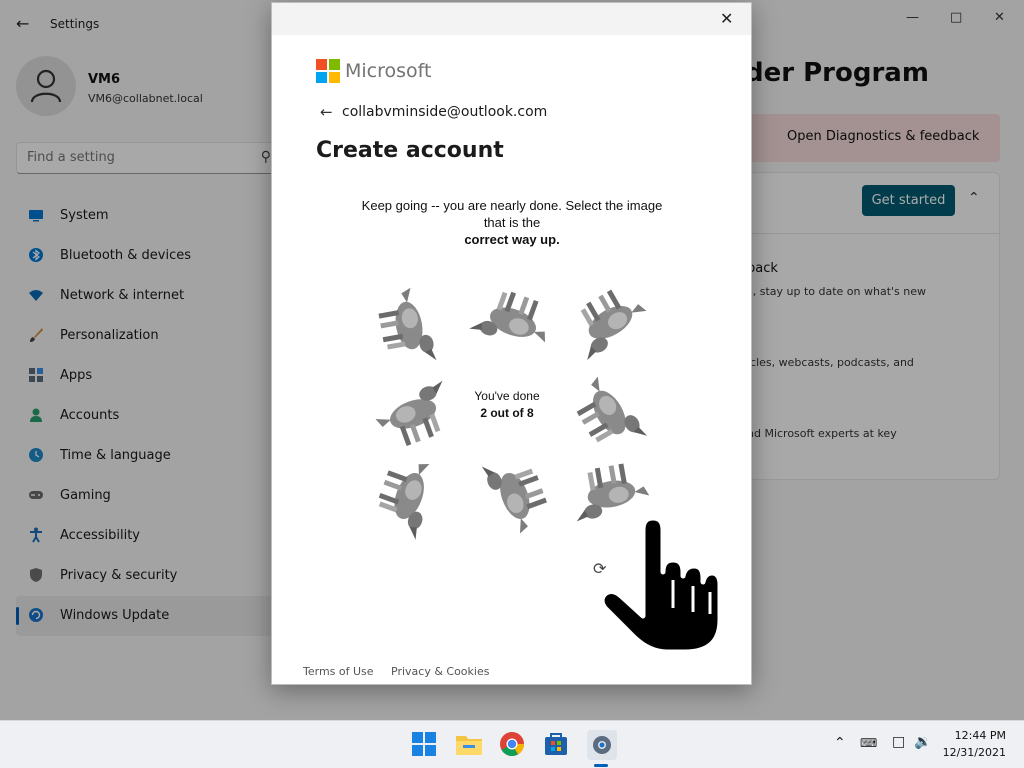 The image size is (1024, 768). I want to click on hand-pointer-cursor-icon, so click(661, 585).